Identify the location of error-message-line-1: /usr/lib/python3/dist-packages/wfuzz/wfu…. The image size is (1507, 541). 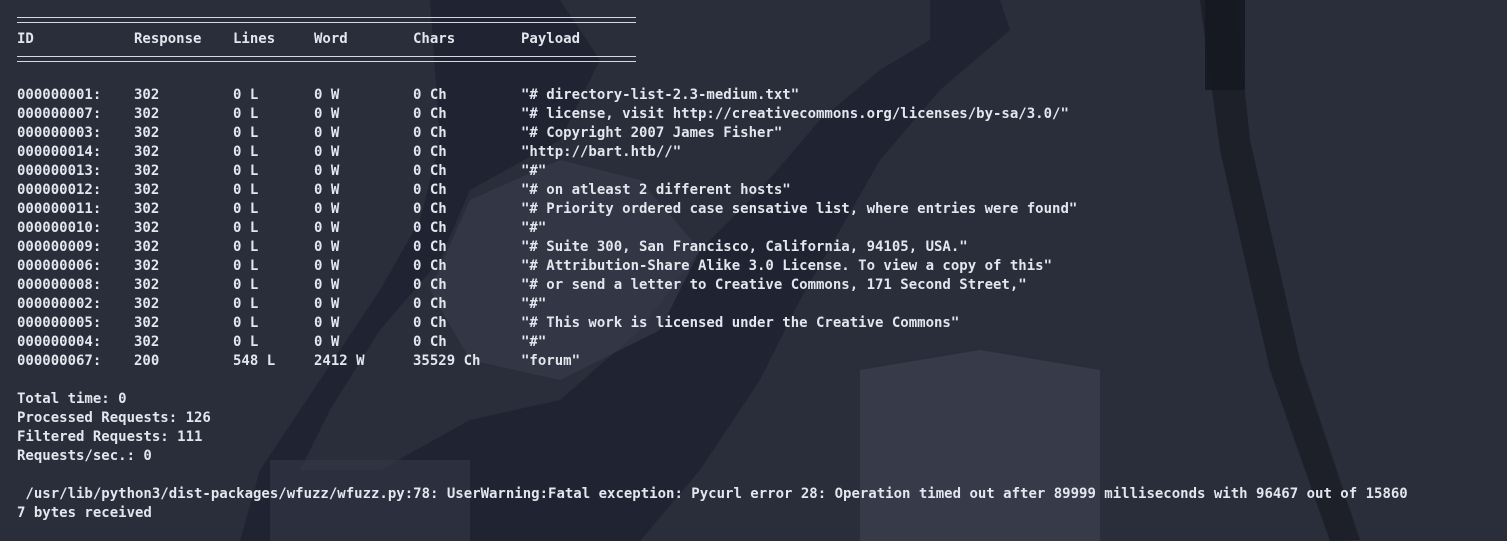
(712, 494).